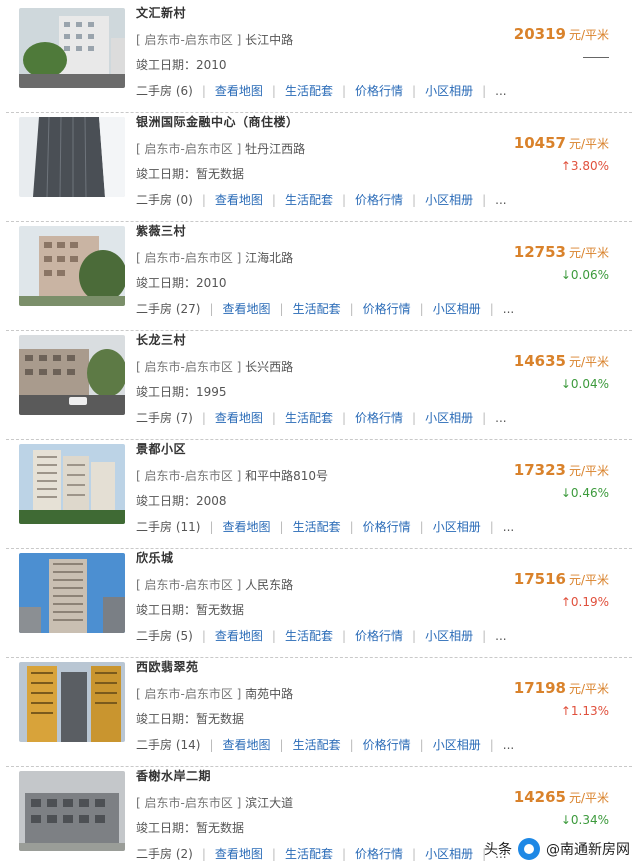 The width and height of the screenshot is (638, 866). Describe the element at coordinates (173, 775) in the screenshot. I see `community-name: 香榭水岸二期` at that location.